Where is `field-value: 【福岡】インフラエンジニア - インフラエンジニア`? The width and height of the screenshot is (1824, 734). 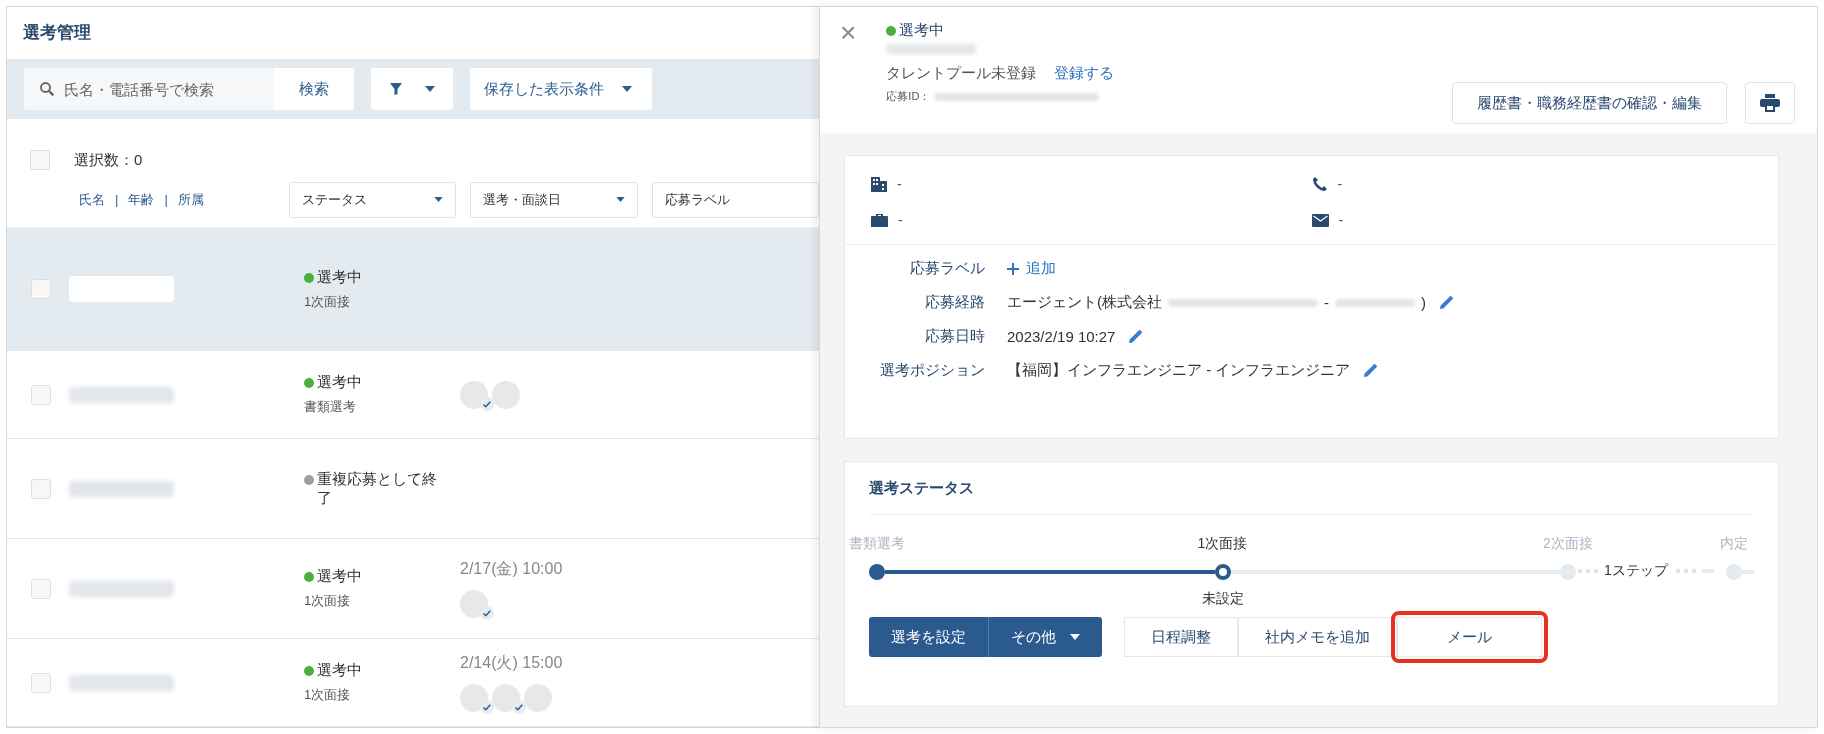
field-value: 【福岡】インフラエンジニア - インフラエンジニア is located at coordinates (1179, 370).